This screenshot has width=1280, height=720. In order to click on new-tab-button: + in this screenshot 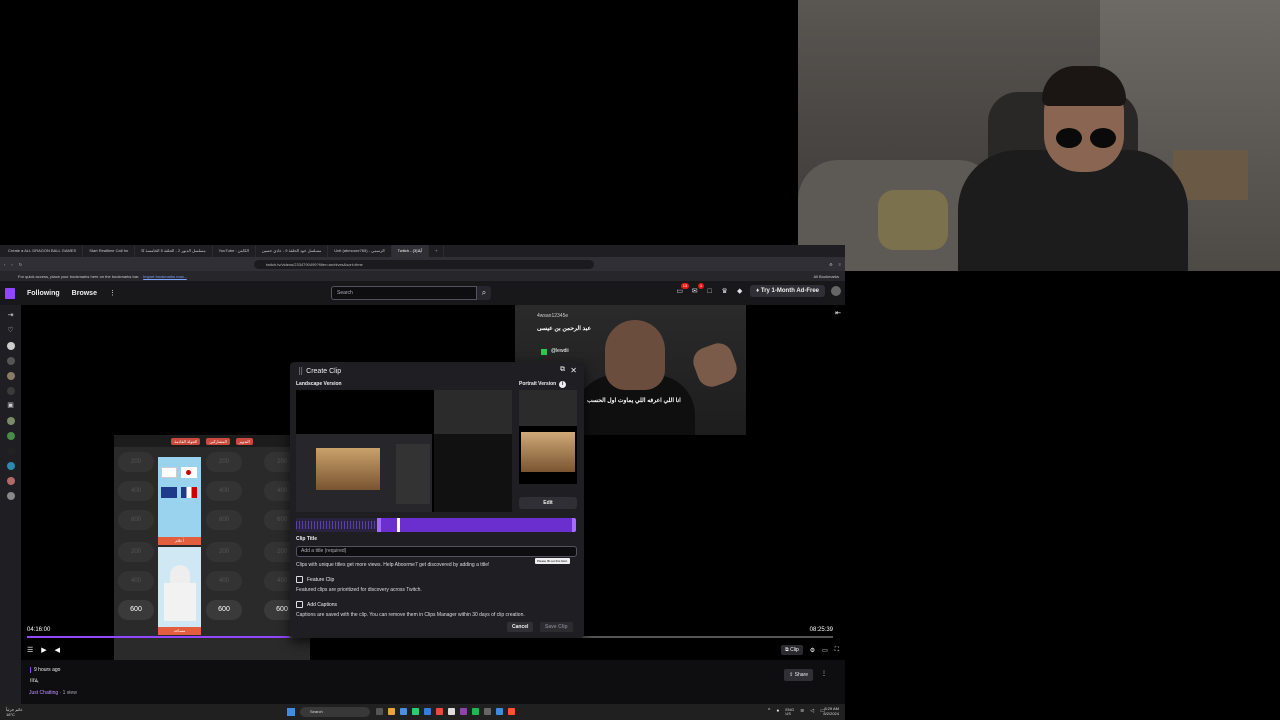, I will do `click(437, 251)`.